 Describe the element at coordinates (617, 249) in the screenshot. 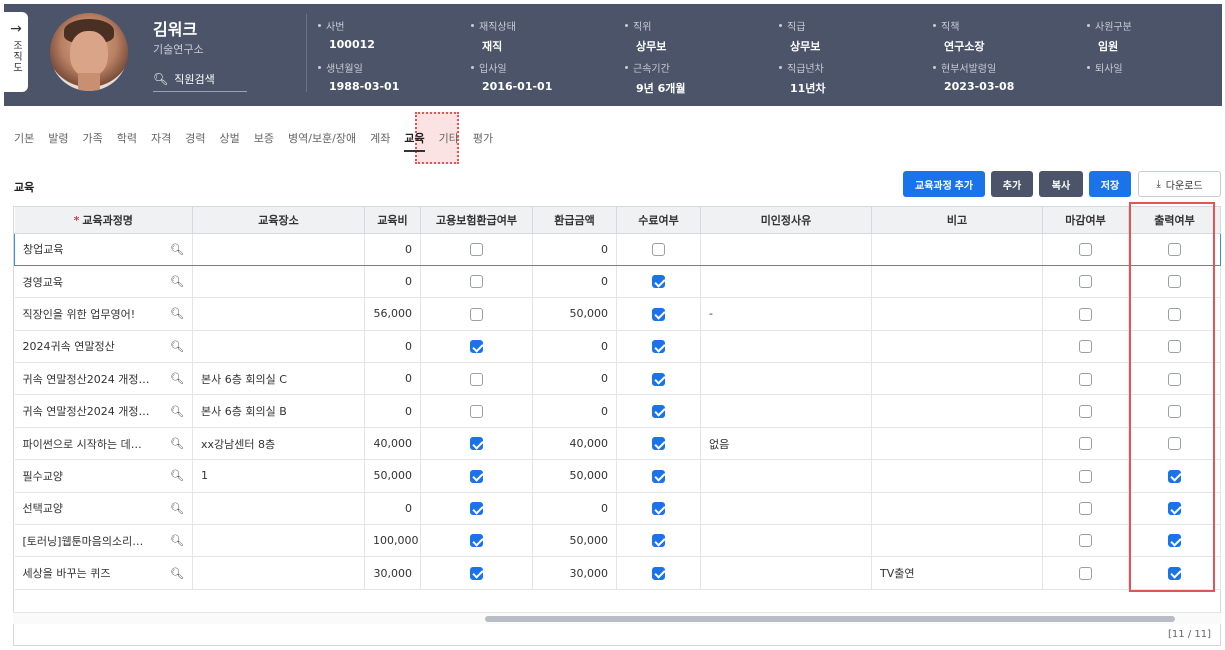

I see `table-row: 창업교육 🔍︎ 0 0` at that location.